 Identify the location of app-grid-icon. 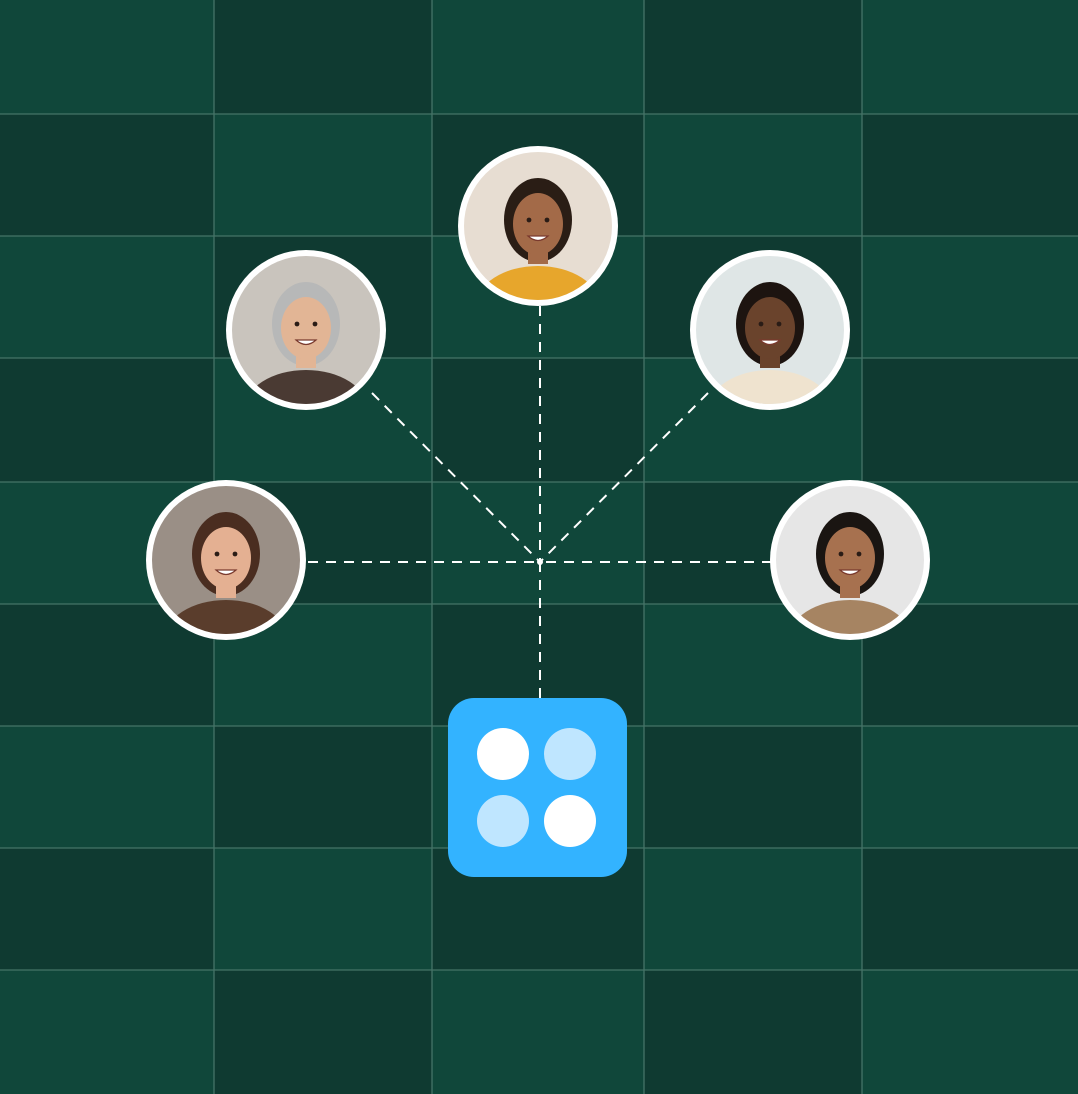
(537, 787).